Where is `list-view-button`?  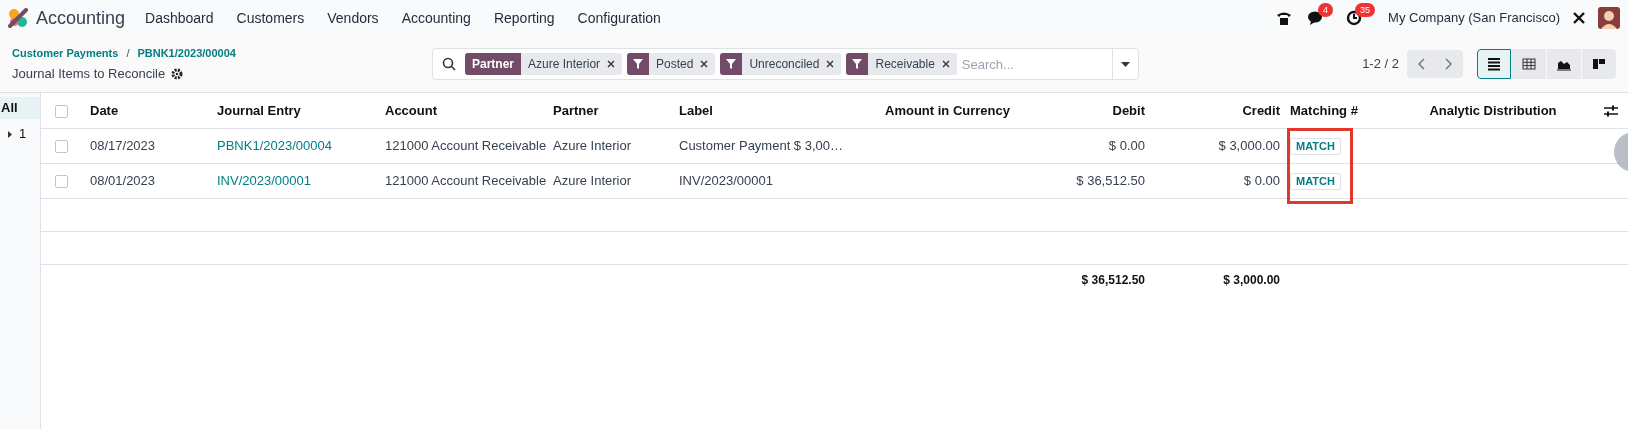 list-view-button is located at coordinates (1494, 64).